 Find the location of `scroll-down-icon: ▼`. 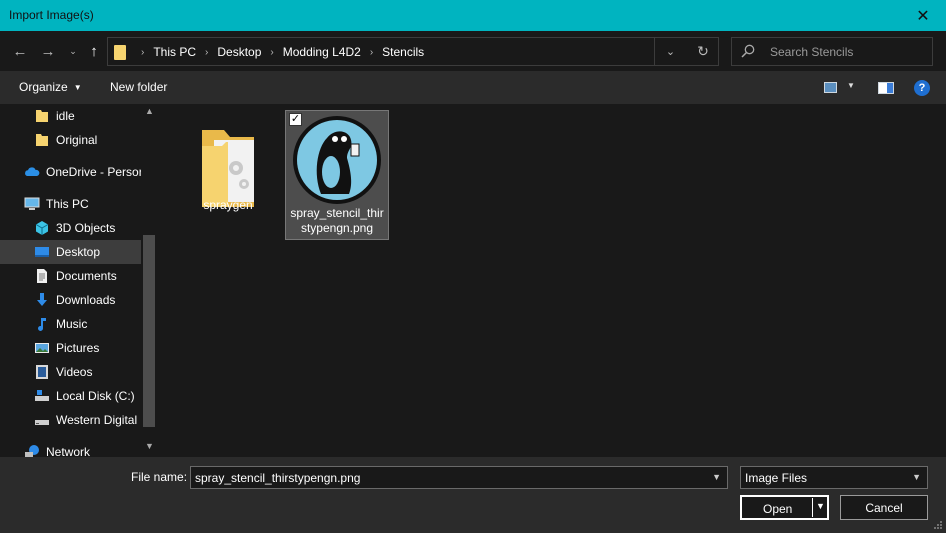

scroll-down-icon: ▼ is located at coordinates (149, 448).